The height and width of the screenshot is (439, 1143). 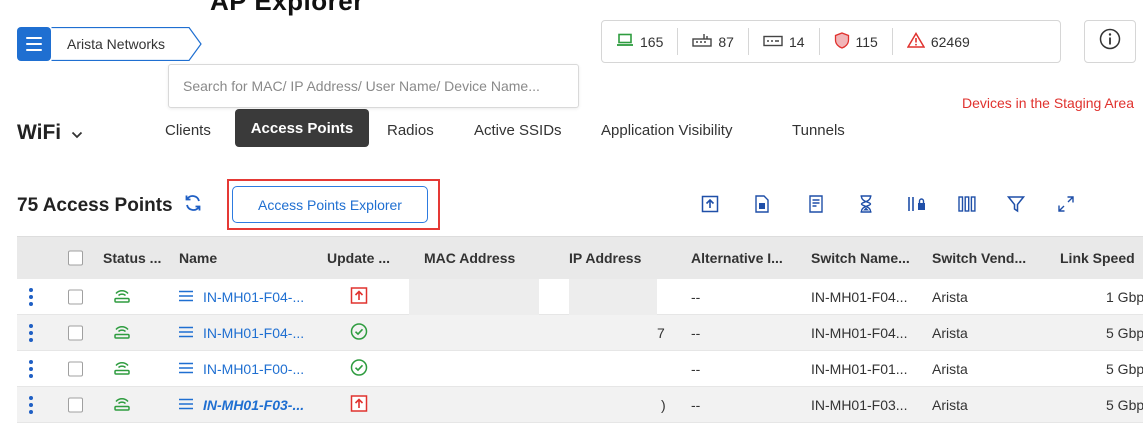 I want to click on tab-active-ssids: Active SSIDs, so click(x=518, y=130).